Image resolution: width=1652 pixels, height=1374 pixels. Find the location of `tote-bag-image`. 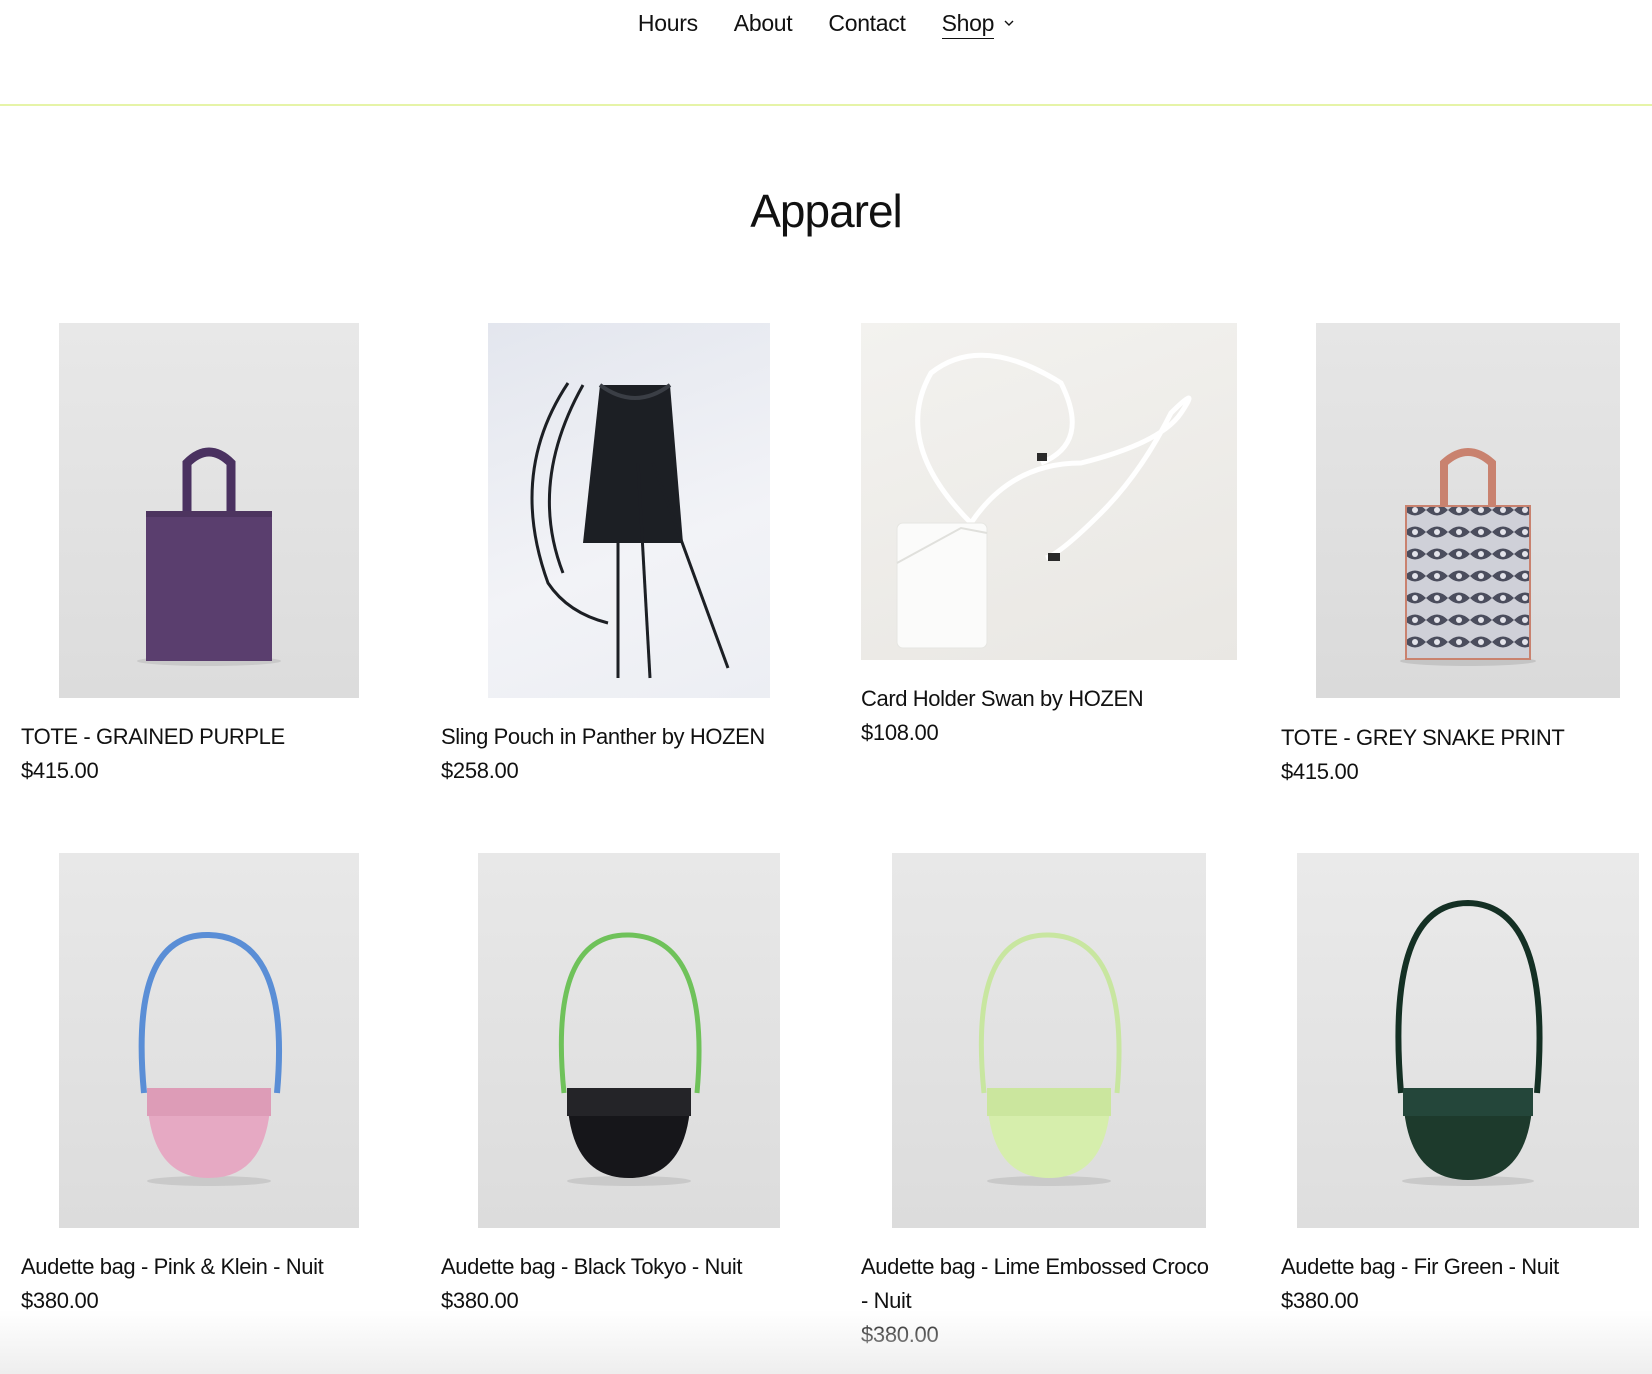

tote-bag-image is located at coordinates (209, 556).